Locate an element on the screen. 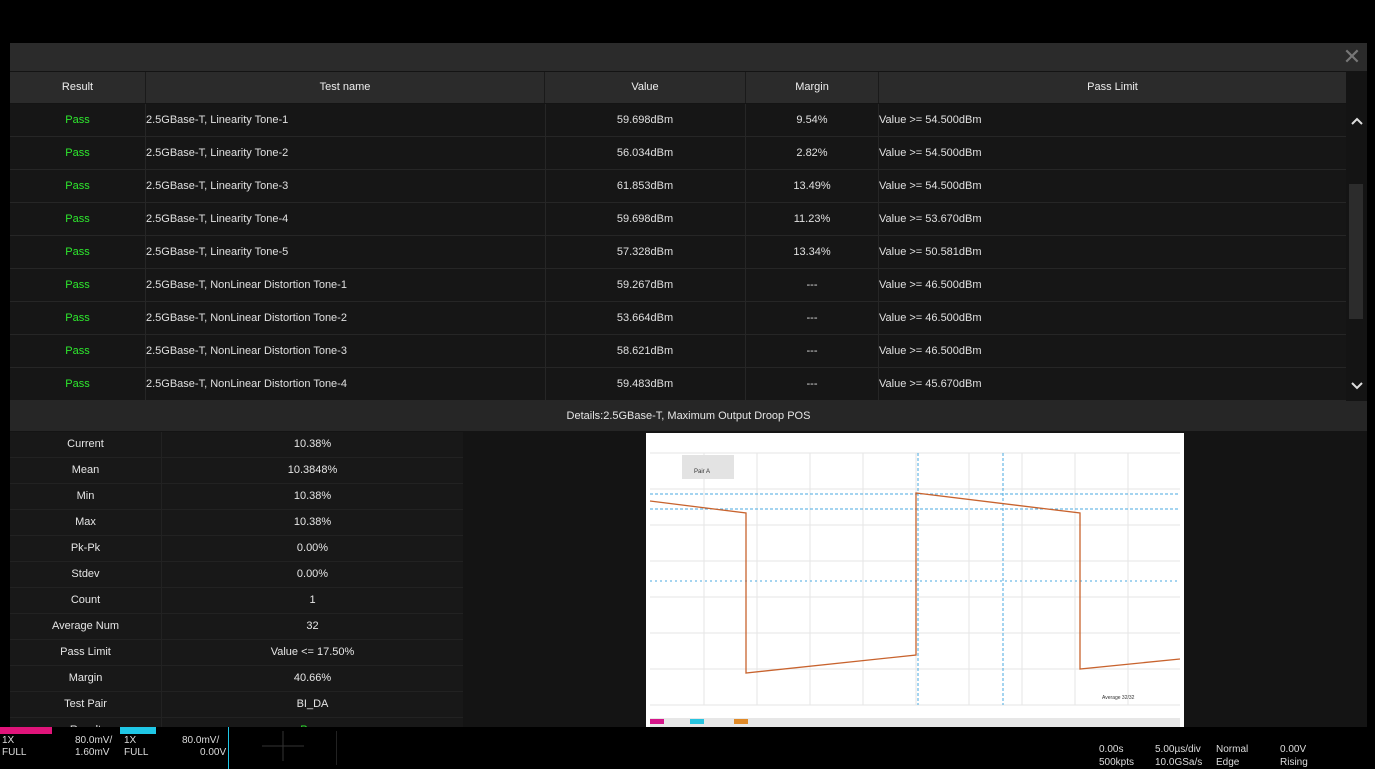 This screenshot has width=1375, height=769. chevron-up-icon is located at coordinates (1356, 122).